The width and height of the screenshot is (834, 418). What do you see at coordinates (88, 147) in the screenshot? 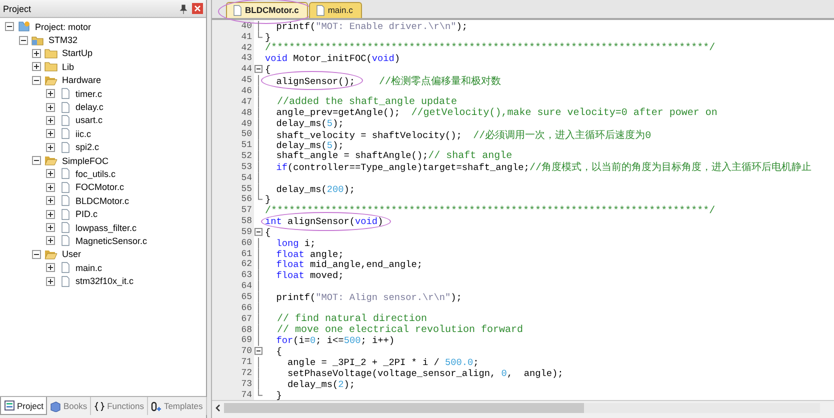
I see `tree-item: spi2.c` at bounding box center [88, 147].